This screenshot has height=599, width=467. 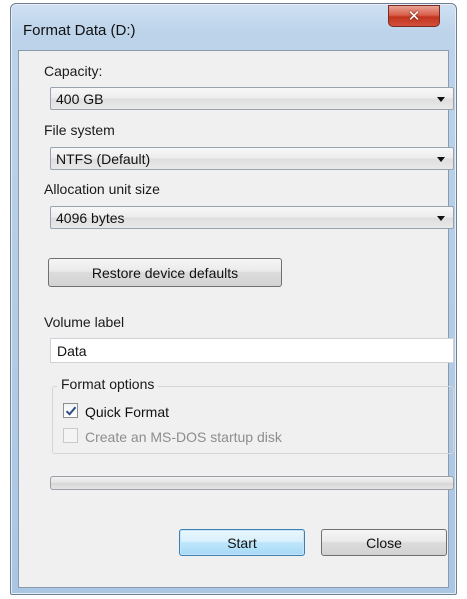 What do you see at coordinates (79, 130) in the screenshot?
I see `file-system-label: File system` at bounding box center [79, 130].